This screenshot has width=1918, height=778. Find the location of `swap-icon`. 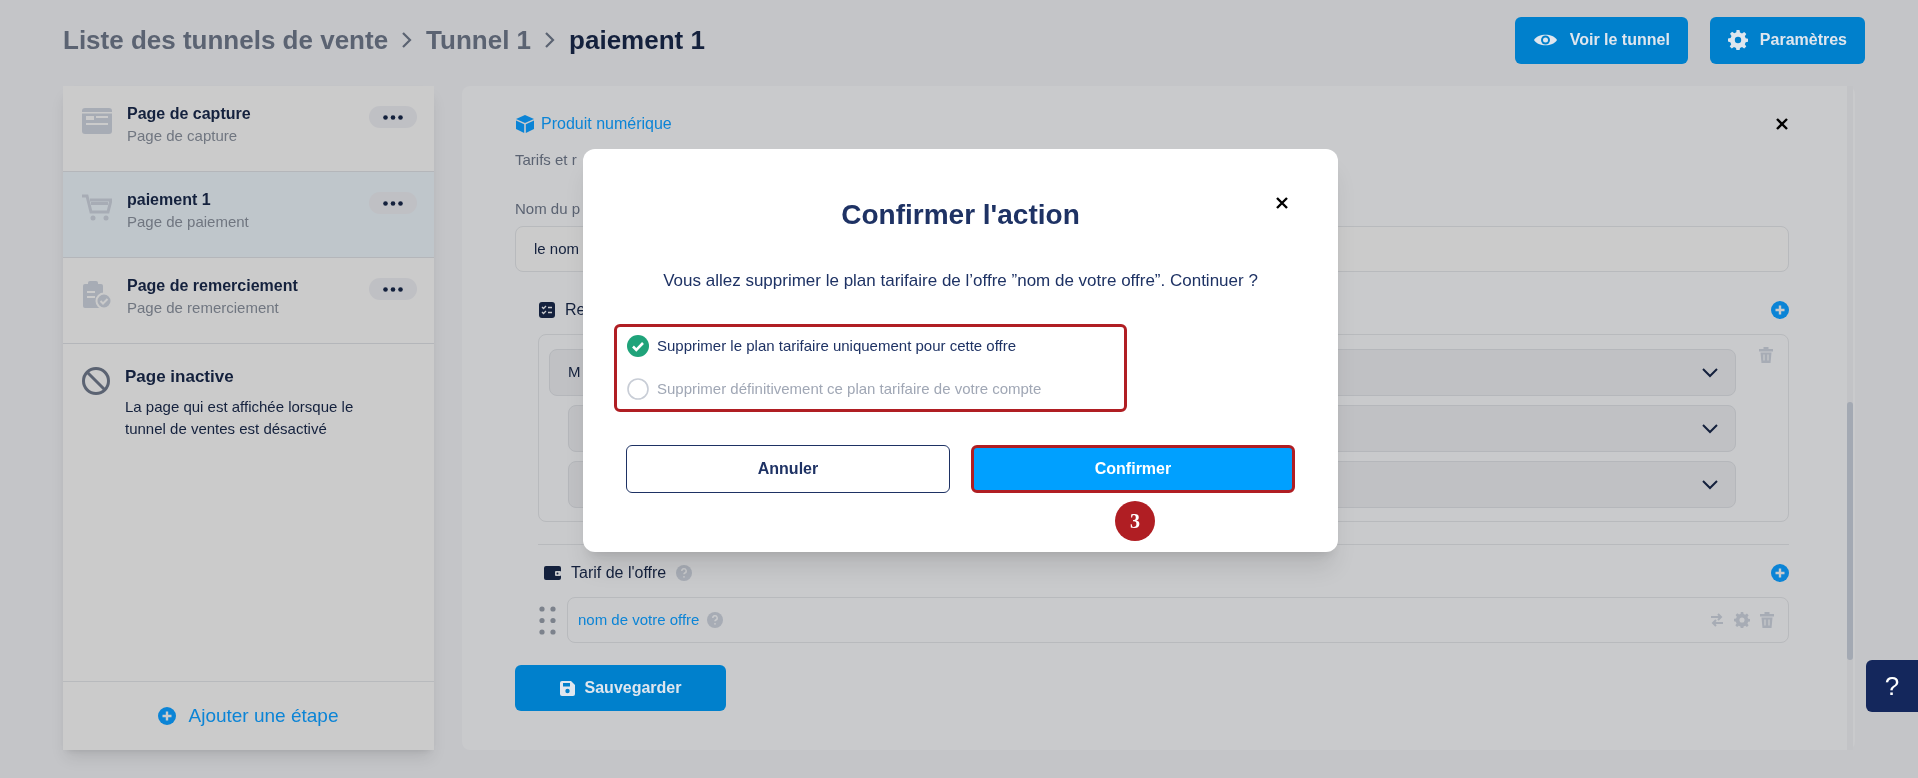

swap-icon is located at coordinates (1717, 620).